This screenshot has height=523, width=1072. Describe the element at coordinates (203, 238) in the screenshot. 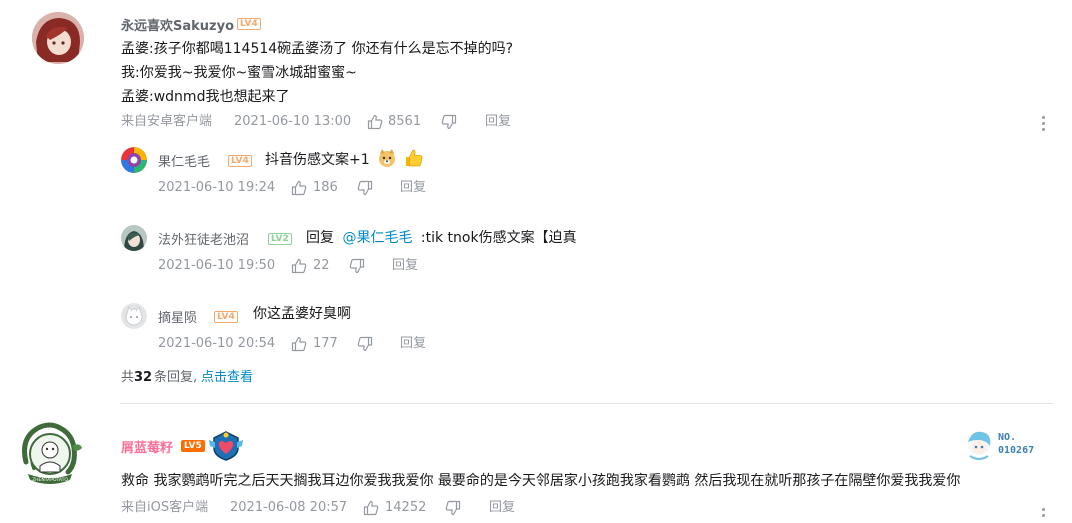

I see `reply-username: 法外狂徒老池沼` at that location.